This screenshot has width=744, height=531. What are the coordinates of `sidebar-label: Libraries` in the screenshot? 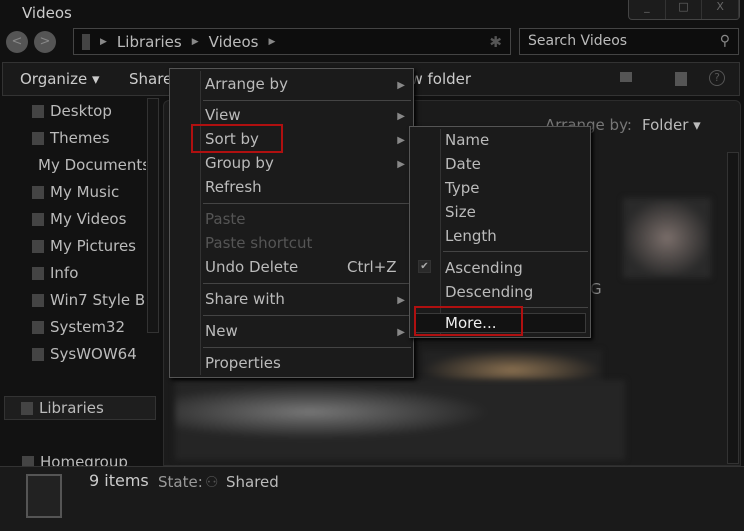 It's located at (71, 408).